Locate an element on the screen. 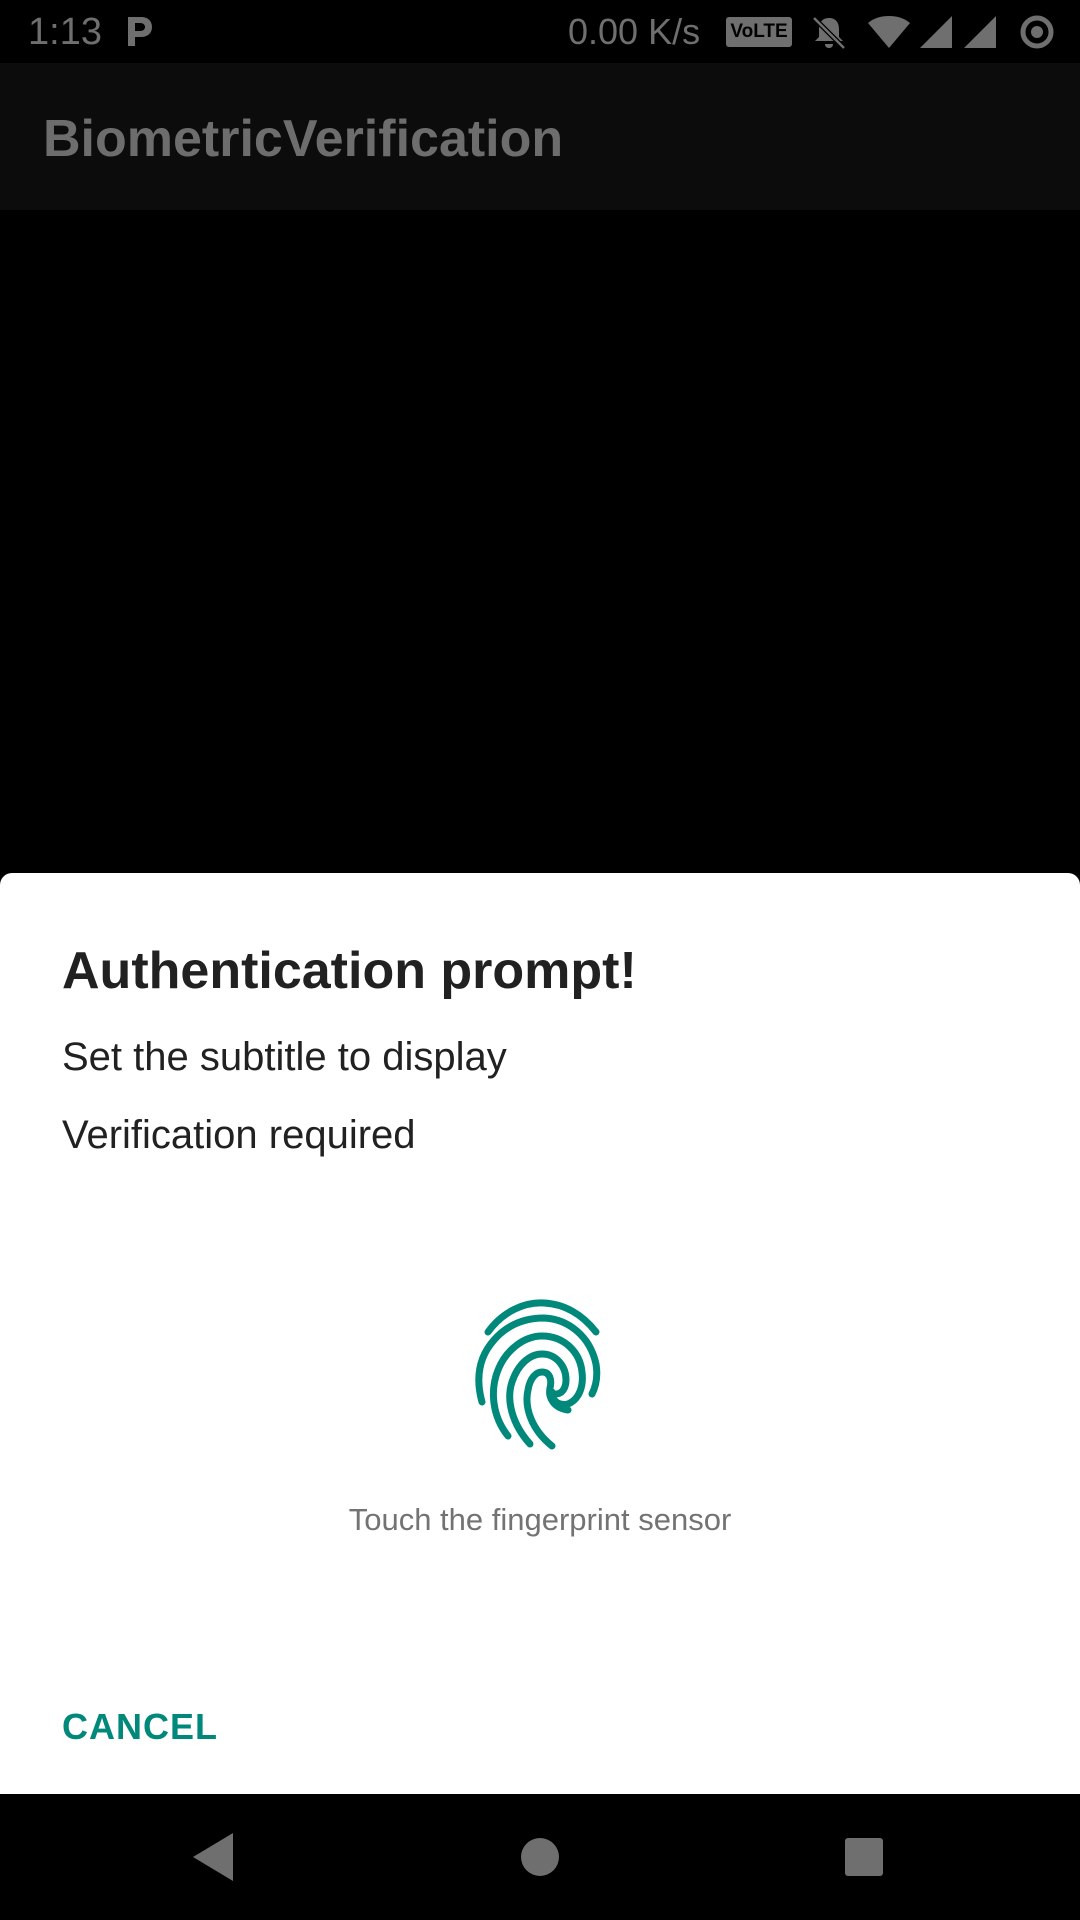  notifications-muted-icon is located at coordinates (829, 33).